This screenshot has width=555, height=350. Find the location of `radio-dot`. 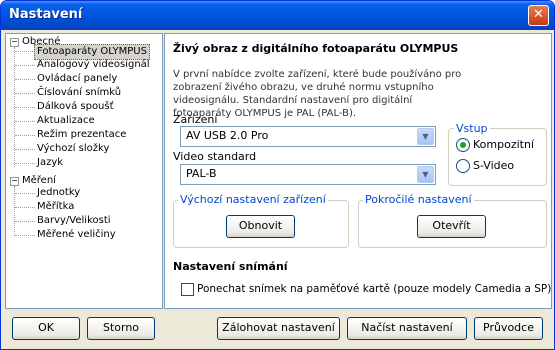

radio-dot is located at coordinates (463, 145).